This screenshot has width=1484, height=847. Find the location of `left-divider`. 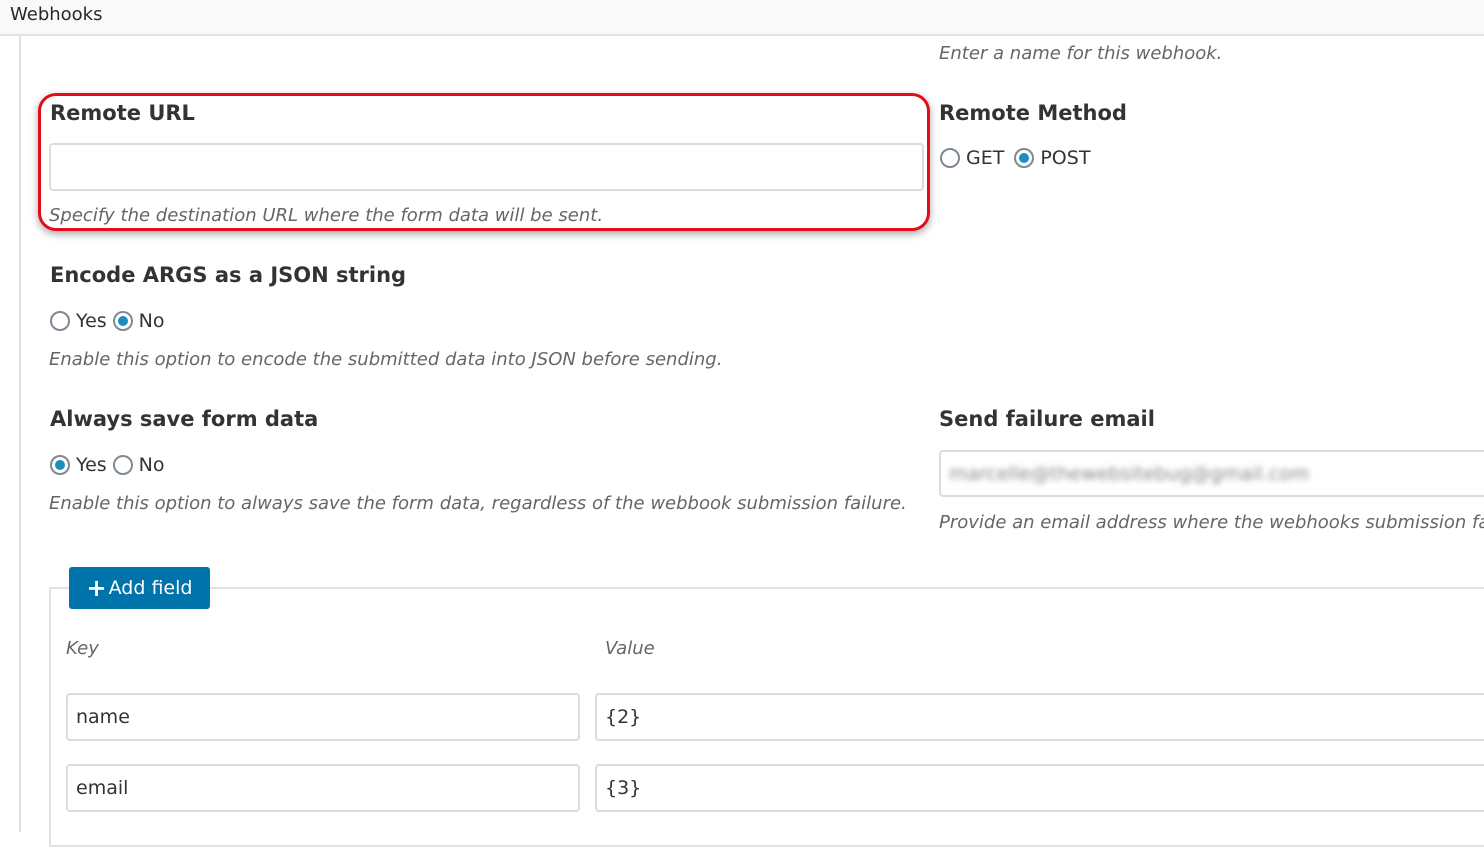

left-divider is located at coordinates (20, 434).